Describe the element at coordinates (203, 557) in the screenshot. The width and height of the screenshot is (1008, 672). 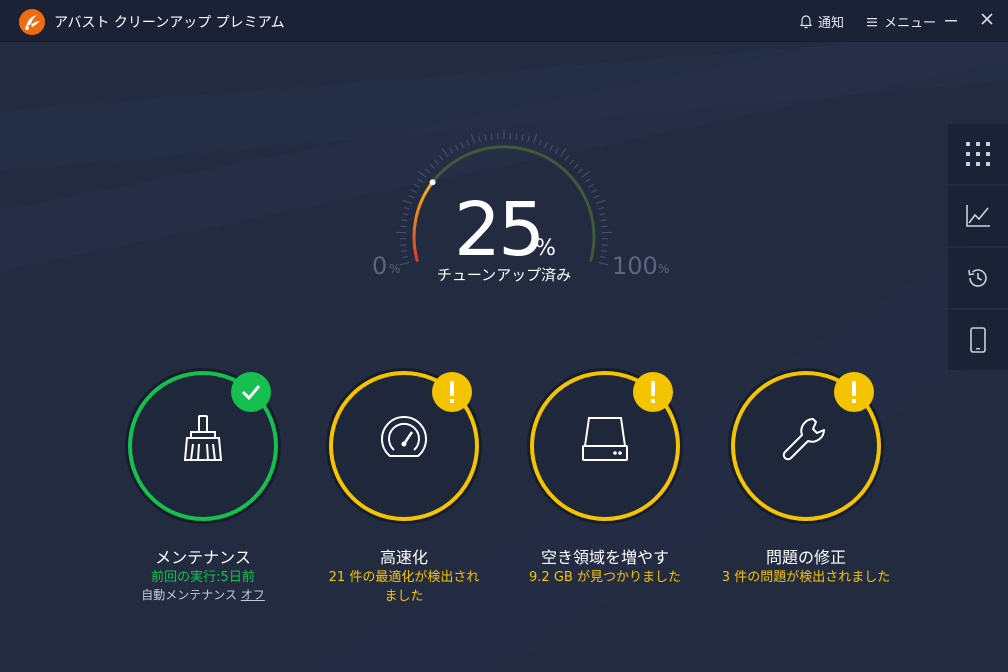
I see `card-maintenance-title: メンテナンス` at that location.